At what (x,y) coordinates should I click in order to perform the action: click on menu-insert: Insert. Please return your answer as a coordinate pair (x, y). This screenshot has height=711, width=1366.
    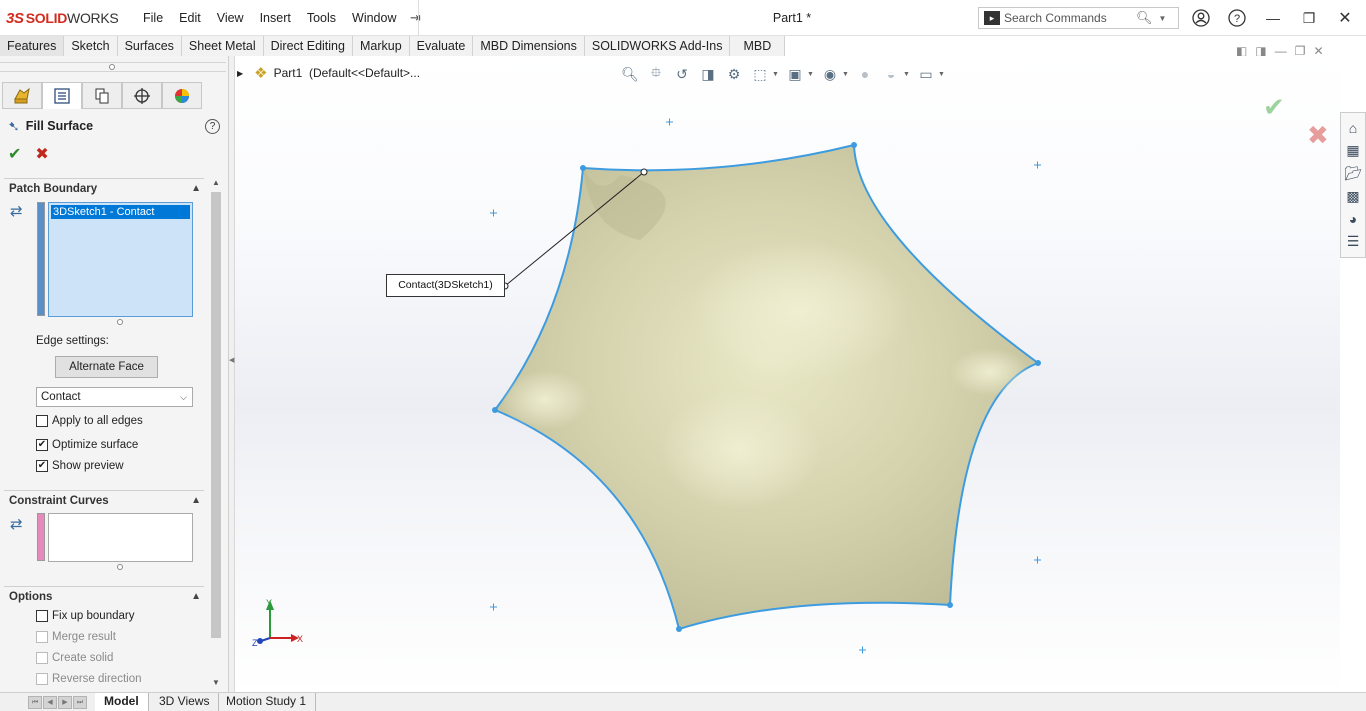
    Looking at the image, I should click on (275, 18).